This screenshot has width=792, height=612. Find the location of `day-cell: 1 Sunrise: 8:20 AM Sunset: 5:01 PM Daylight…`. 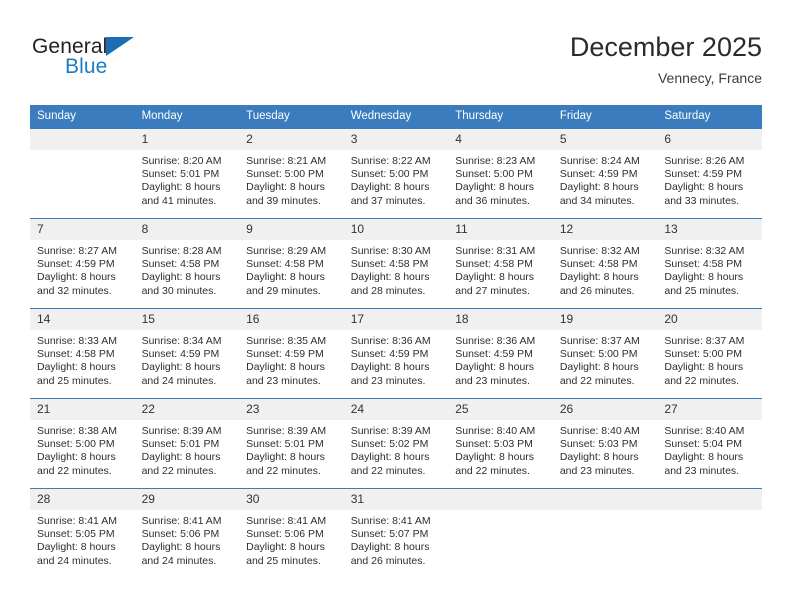

day-cell: 1 Sunrise: 8:20 AM Sunset: 5:01 PM Daylight… is located at coordinates (187, 173).